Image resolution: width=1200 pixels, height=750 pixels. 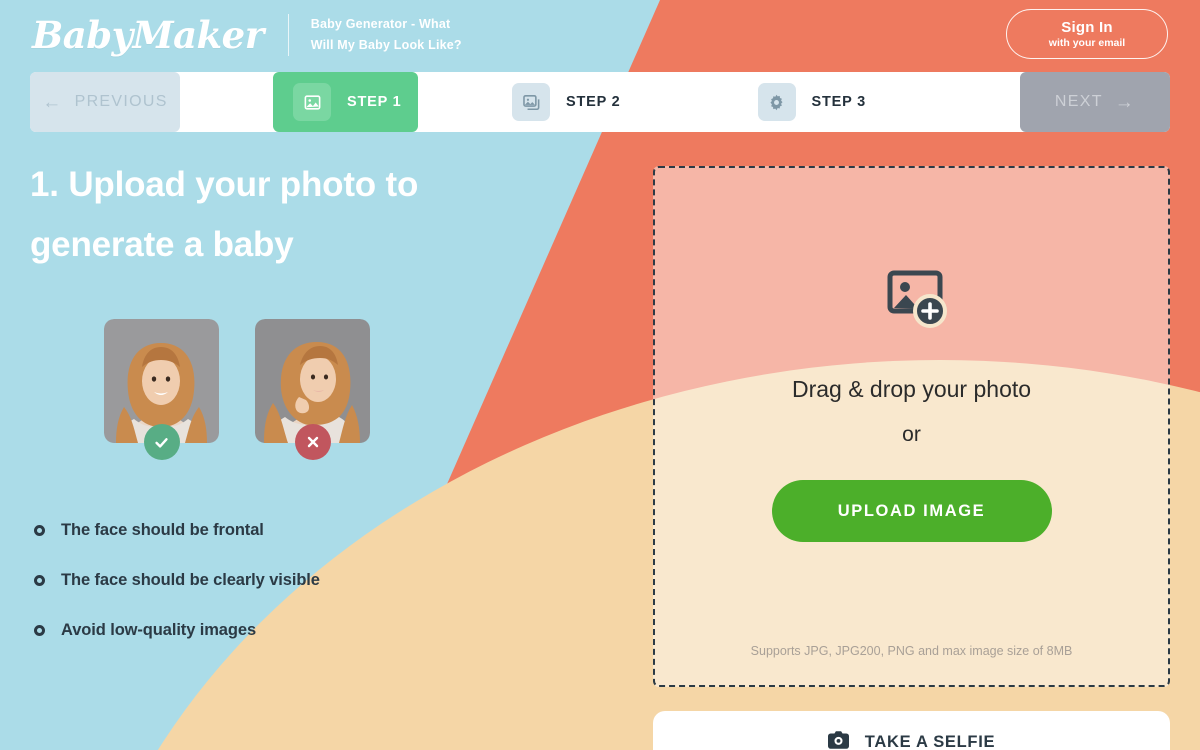 I want to click on check-icon, so click(x=161, y=442).